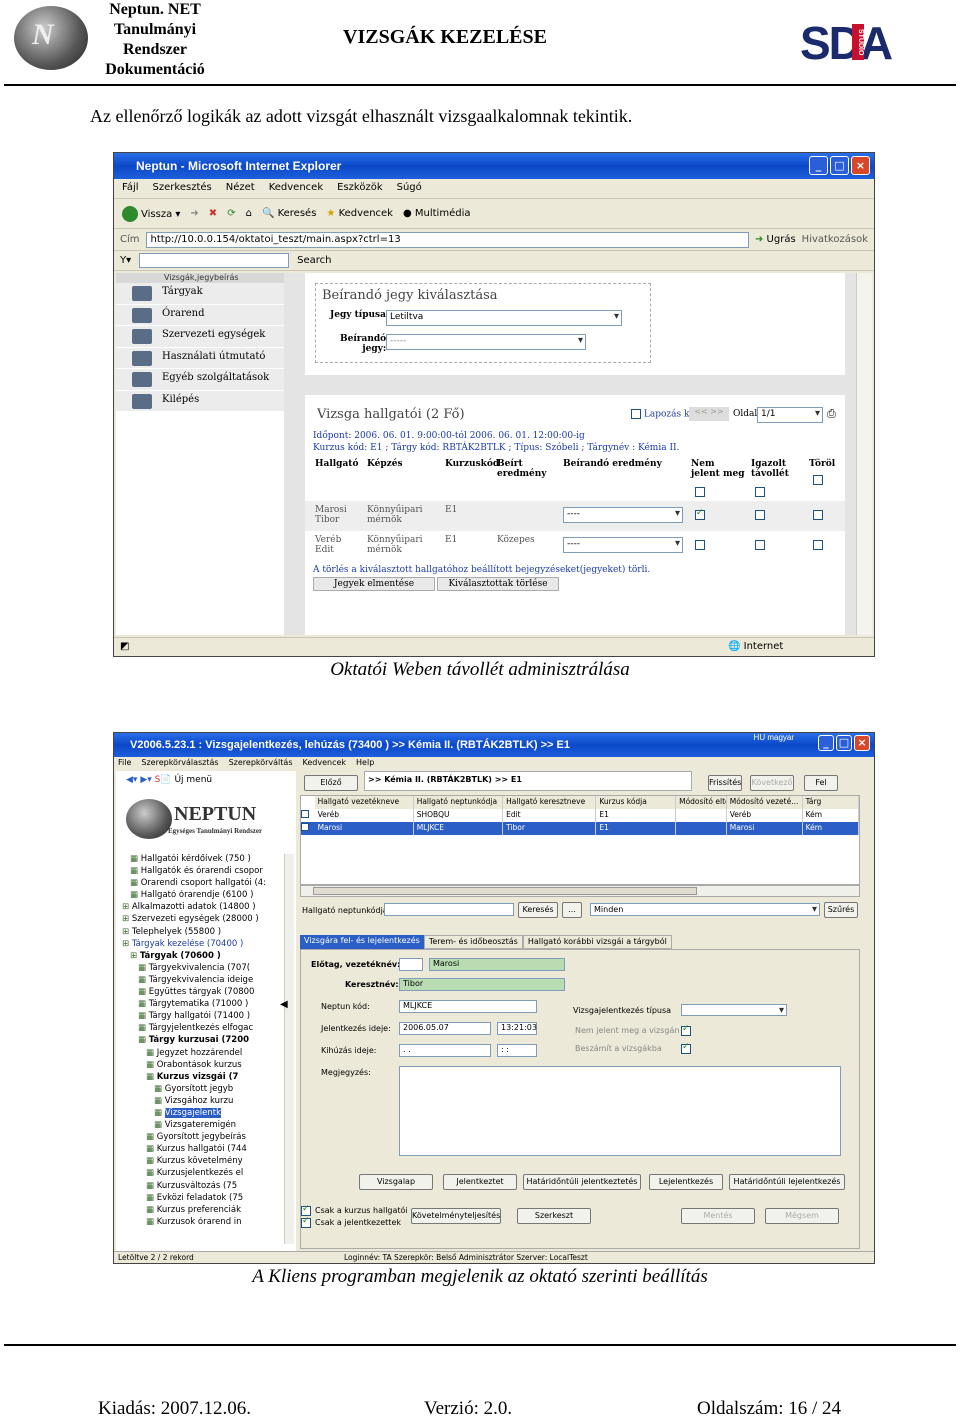 Image resolution: width=960 pixels, height=1423 pixels. What do you see at coordinates (261, 764) in the screenshot?
I see `menu-role-change: Szerepkörváltás` at bounding box center [261, 764].